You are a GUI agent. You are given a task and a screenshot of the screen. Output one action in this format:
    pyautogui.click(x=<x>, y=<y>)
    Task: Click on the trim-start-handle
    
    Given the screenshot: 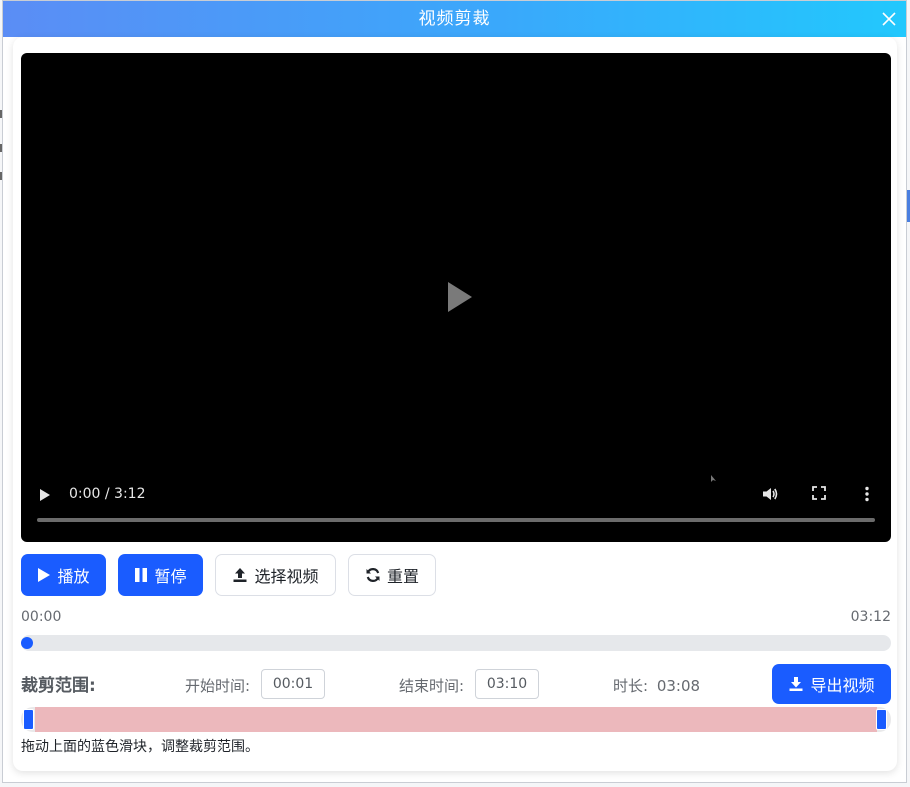 What is the action you would take?
    pyautogui.click(x=28, y=719)
    